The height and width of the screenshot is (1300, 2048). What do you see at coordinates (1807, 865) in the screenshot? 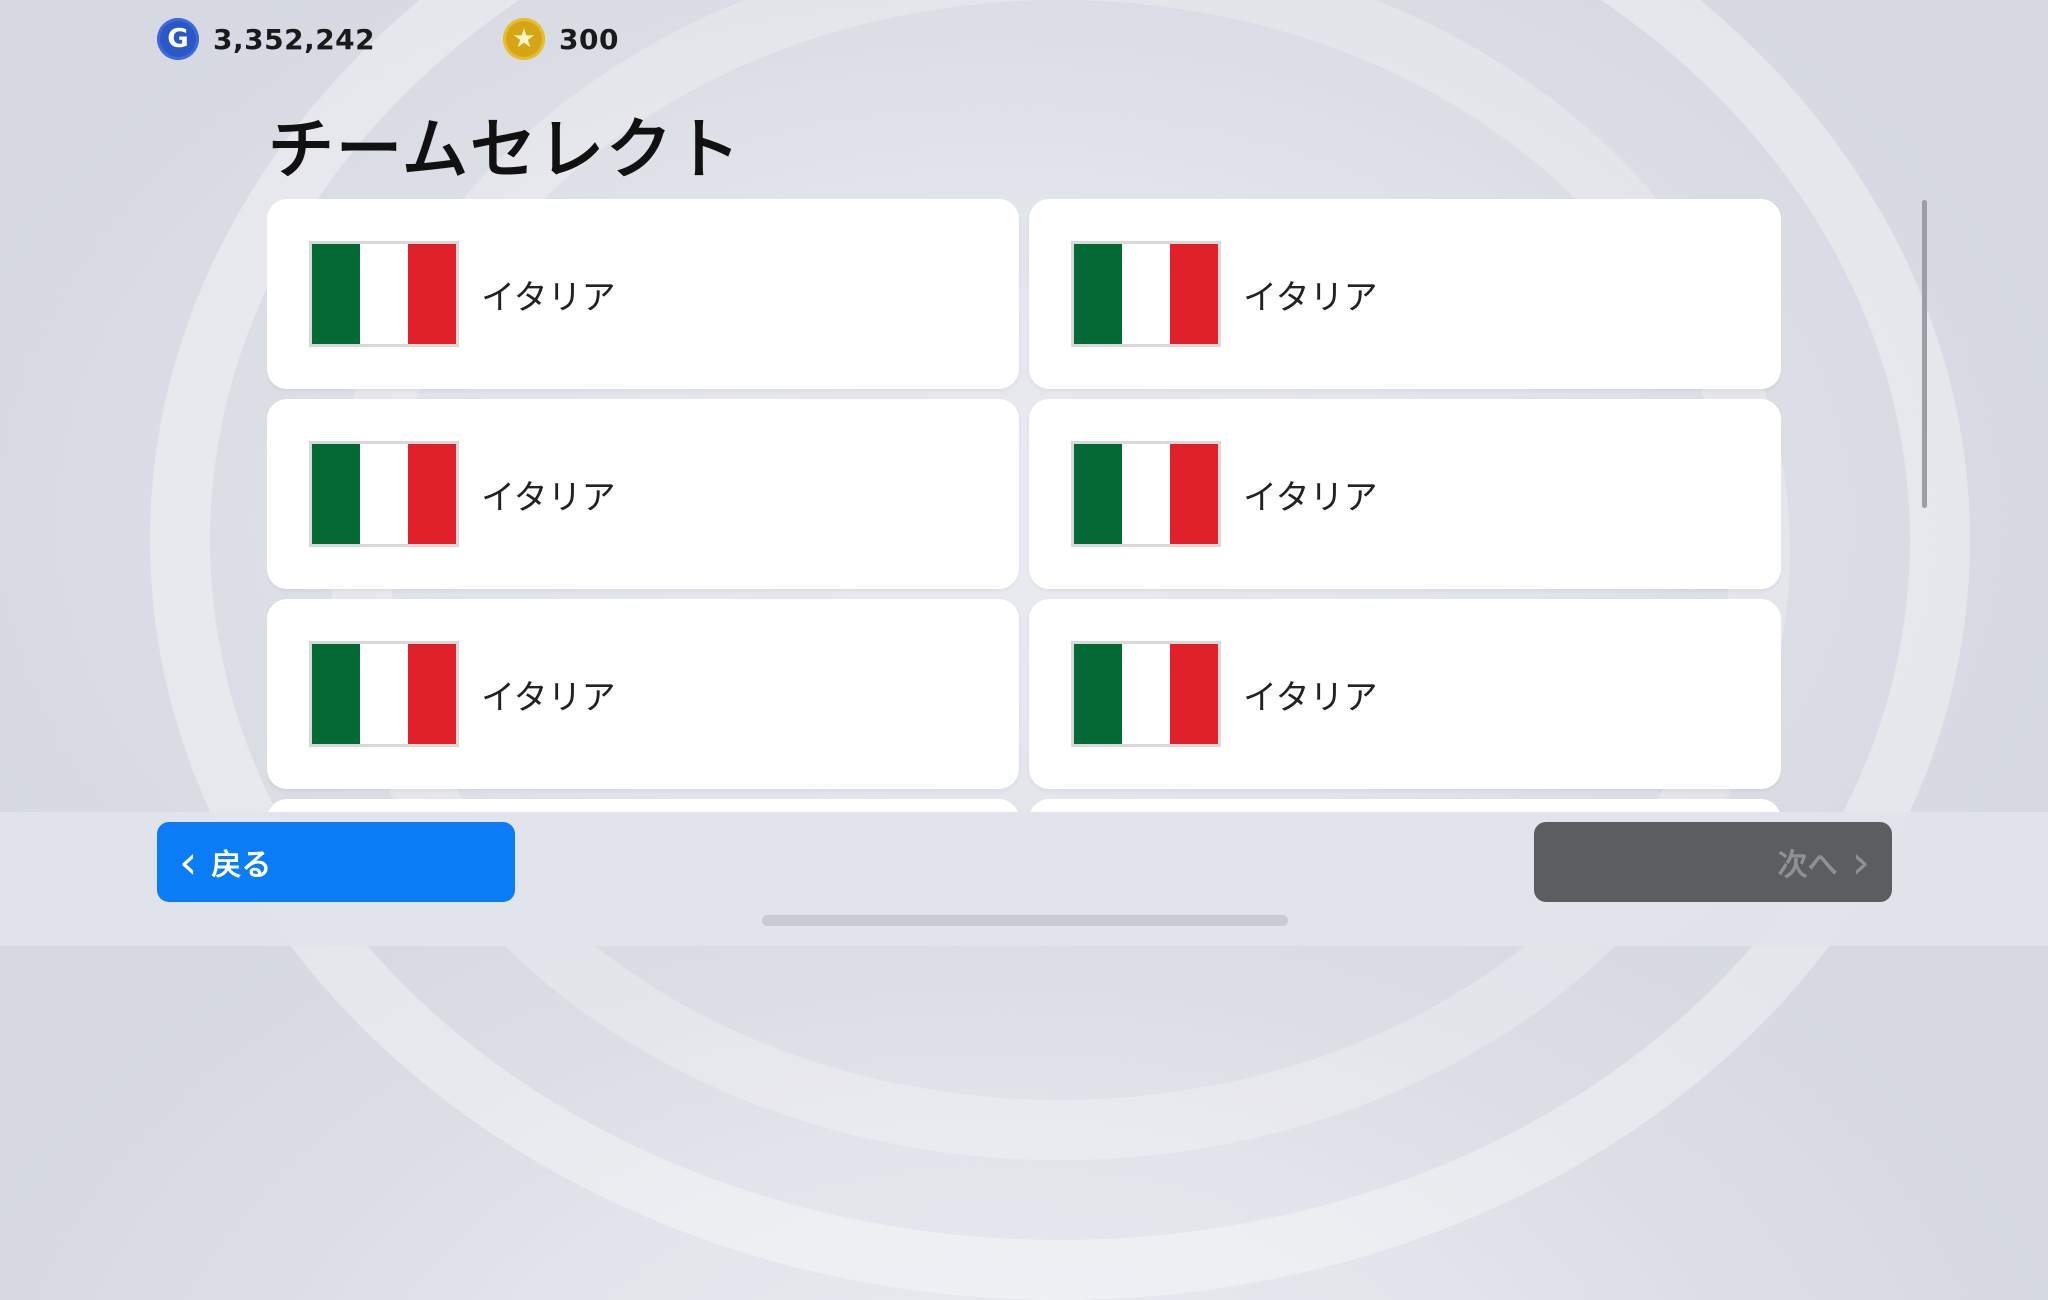
I see `next-button-label: 次へ` at bounding box center [1807, 865].